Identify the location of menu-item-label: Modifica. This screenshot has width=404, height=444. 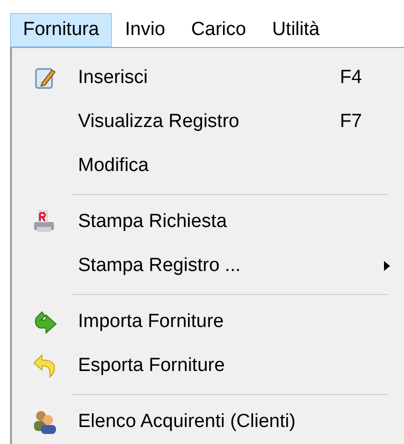
(113, 166).